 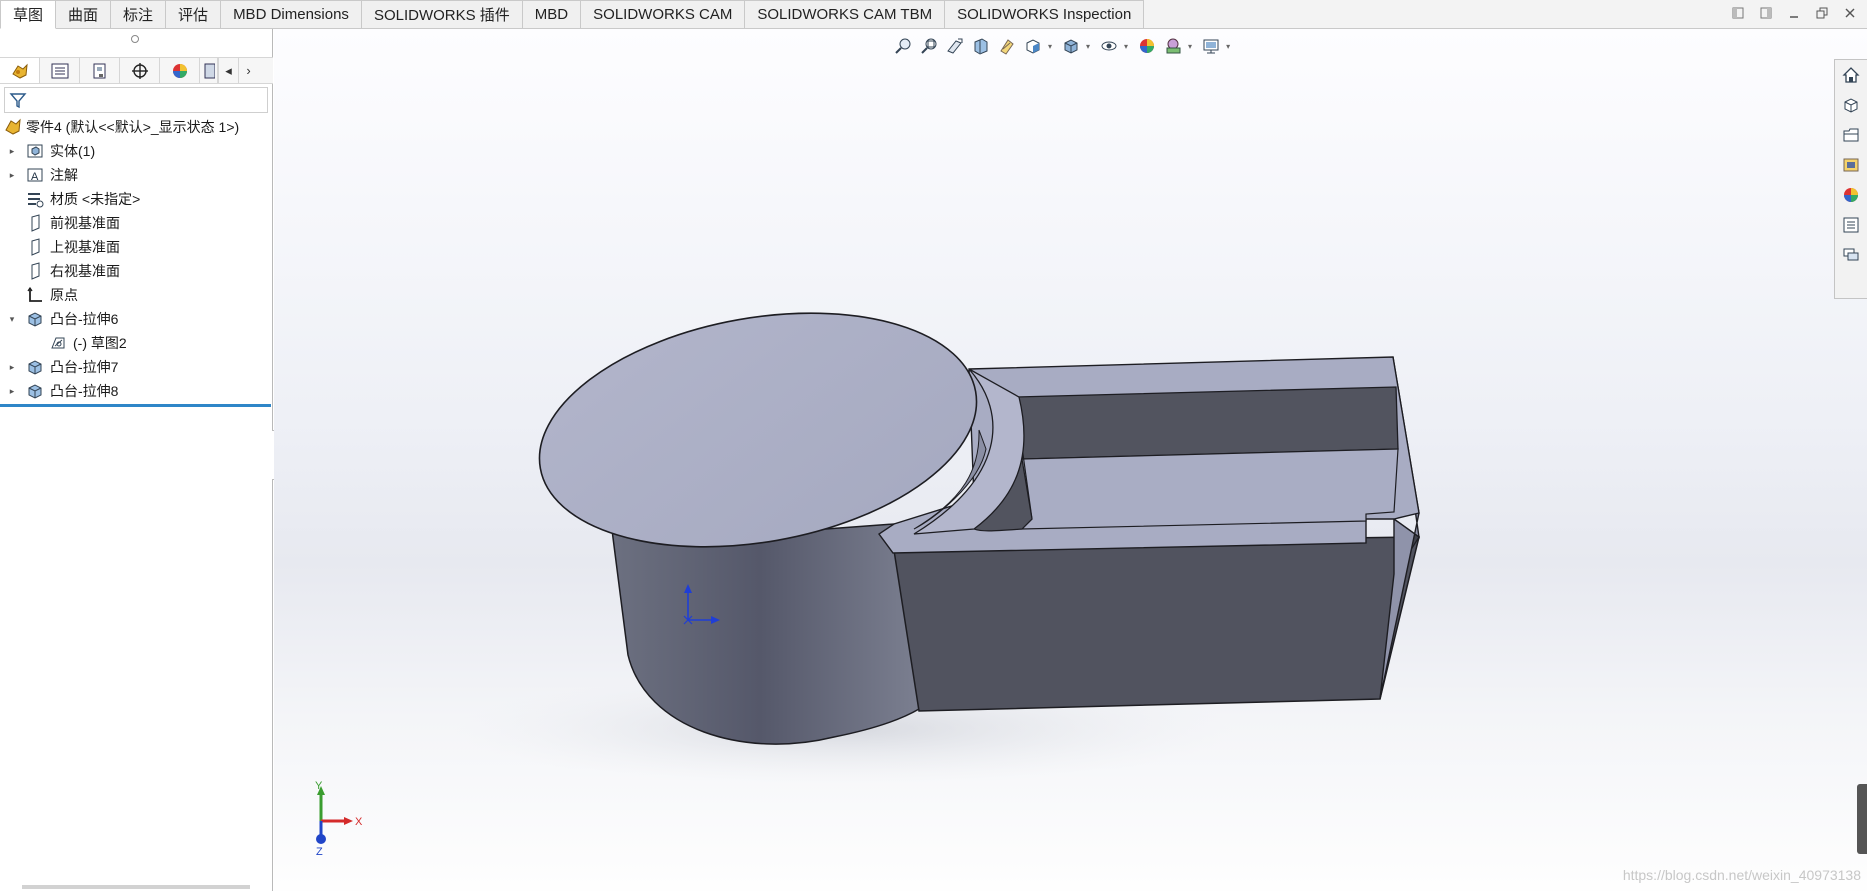 I want to click on solidworks-resources-icon, so click(x=1850, y=75).